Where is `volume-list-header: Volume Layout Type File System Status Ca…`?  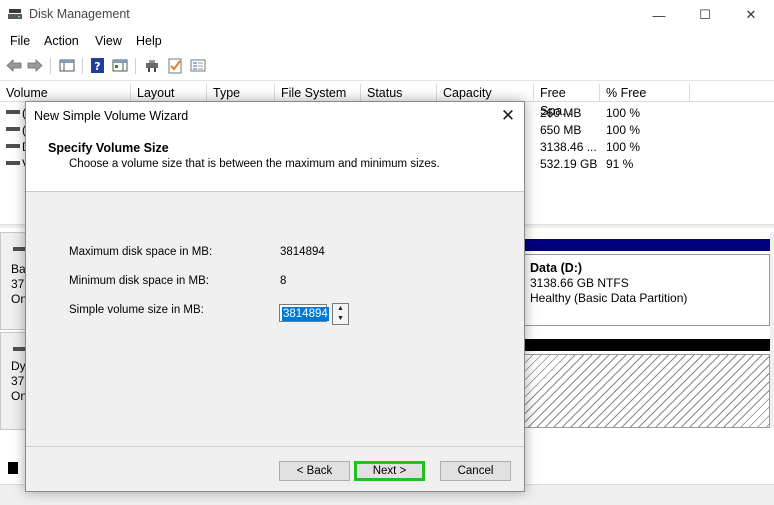
volume-list-header: Volume Layout Type File System Status Ca… is located at coordinates (387, 101).